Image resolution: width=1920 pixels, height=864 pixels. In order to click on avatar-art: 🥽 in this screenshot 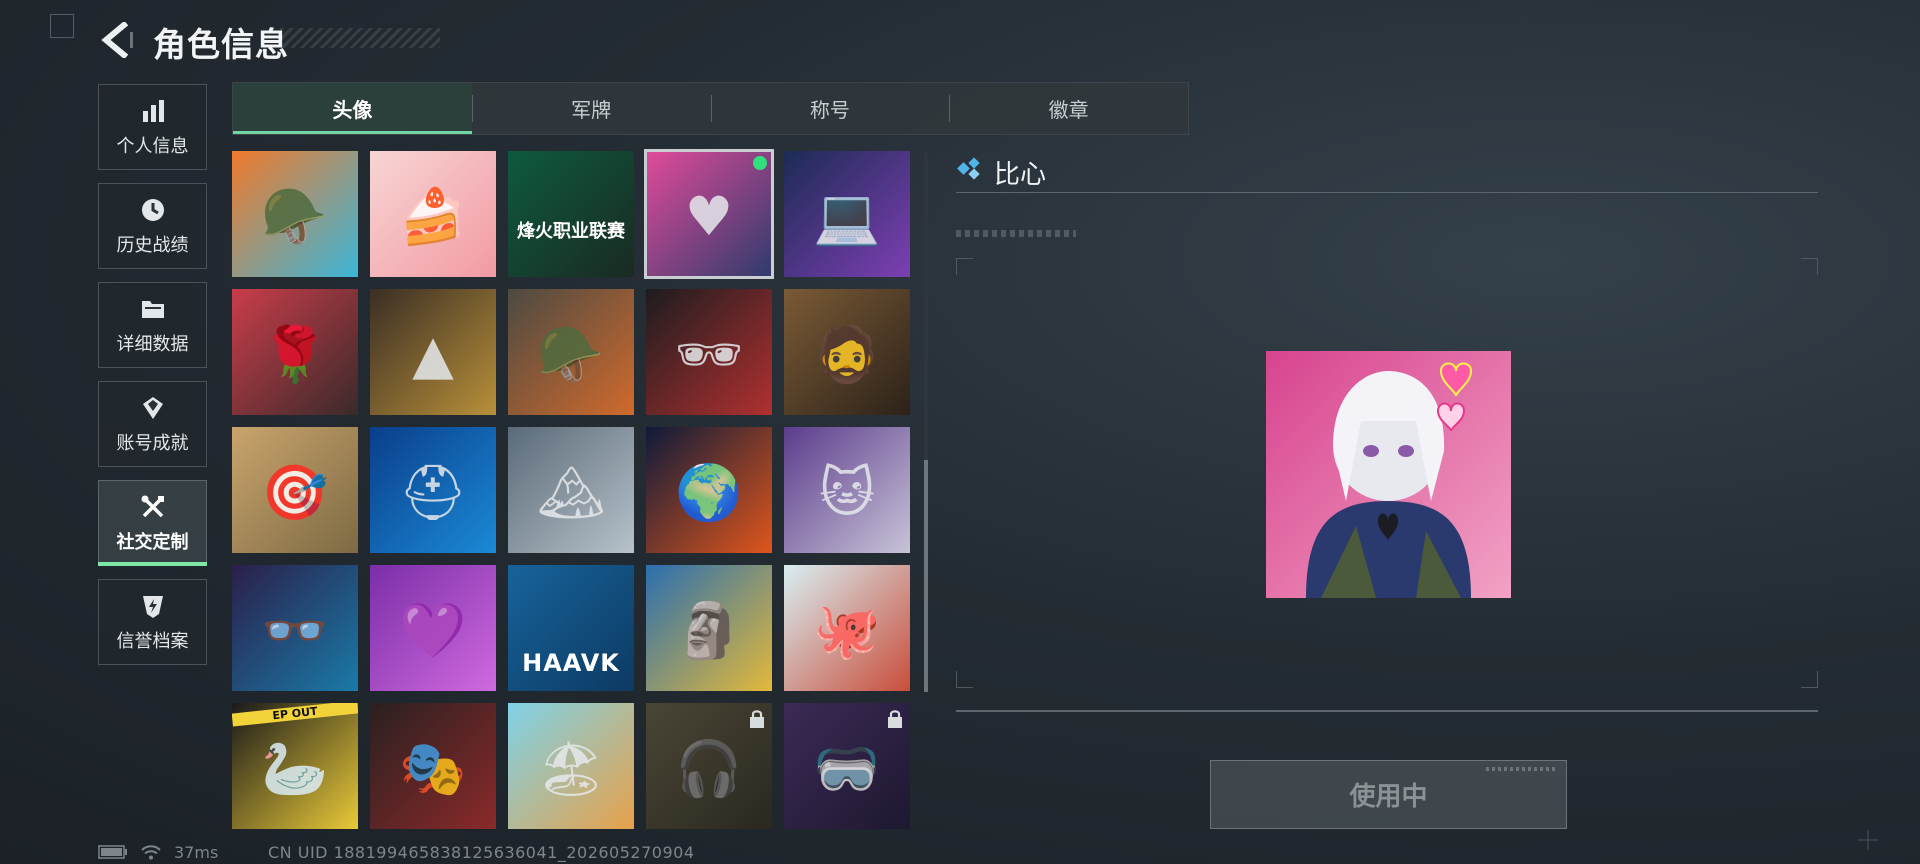, I will do `click(847, 768)`.